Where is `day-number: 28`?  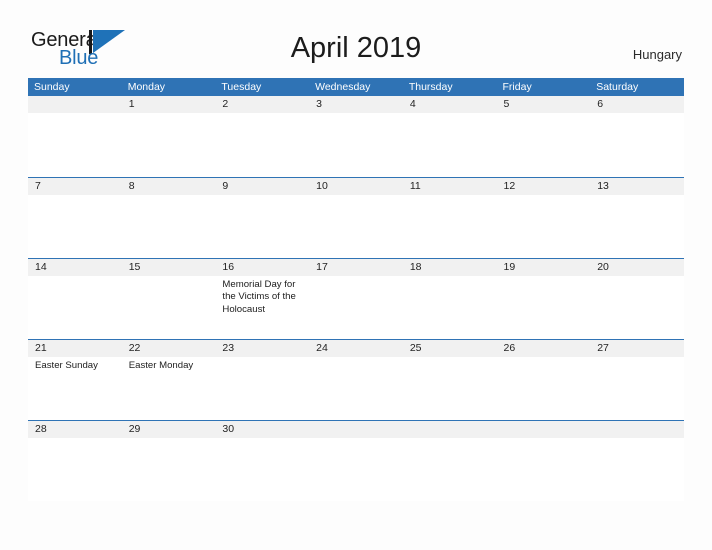 day-number: 28 is located at coordinates (75, 429).